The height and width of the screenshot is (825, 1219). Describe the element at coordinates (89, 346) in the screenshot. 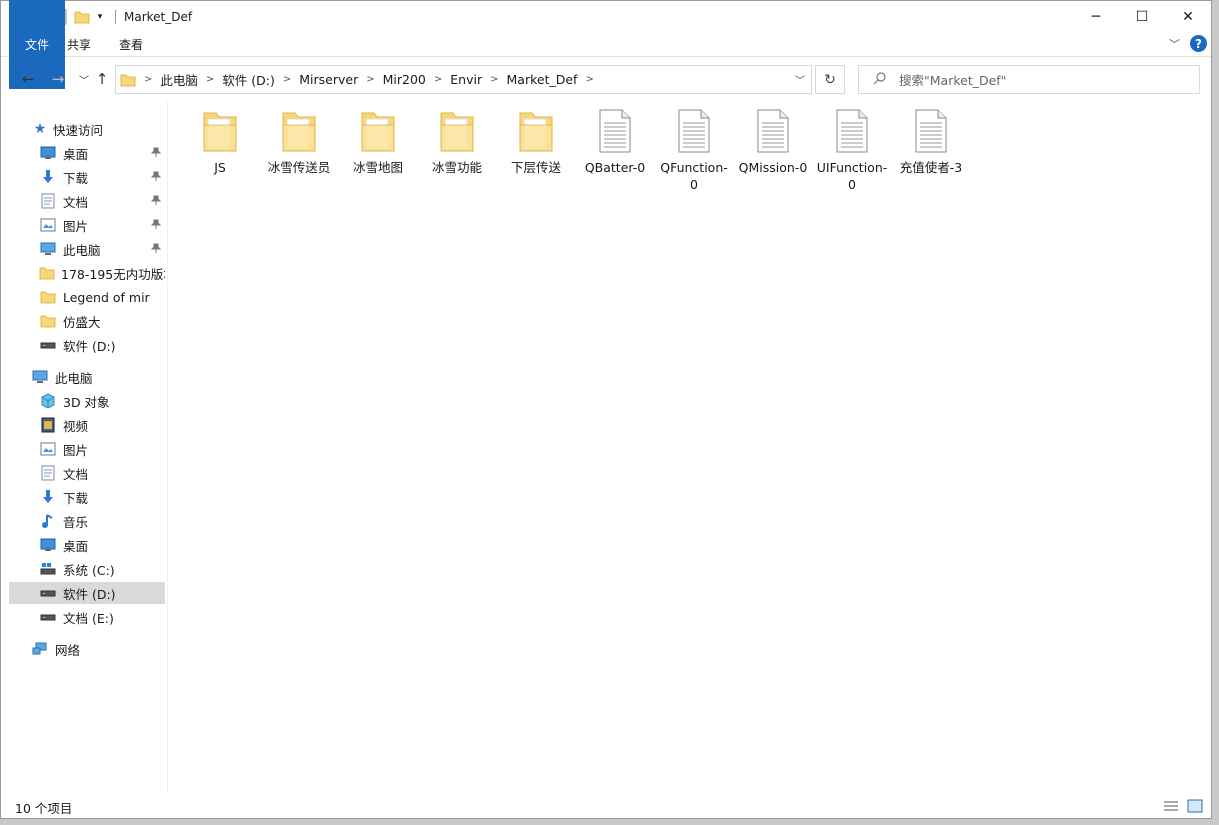

I see `sidebar-item-label: 软件 (D:)` at that location.